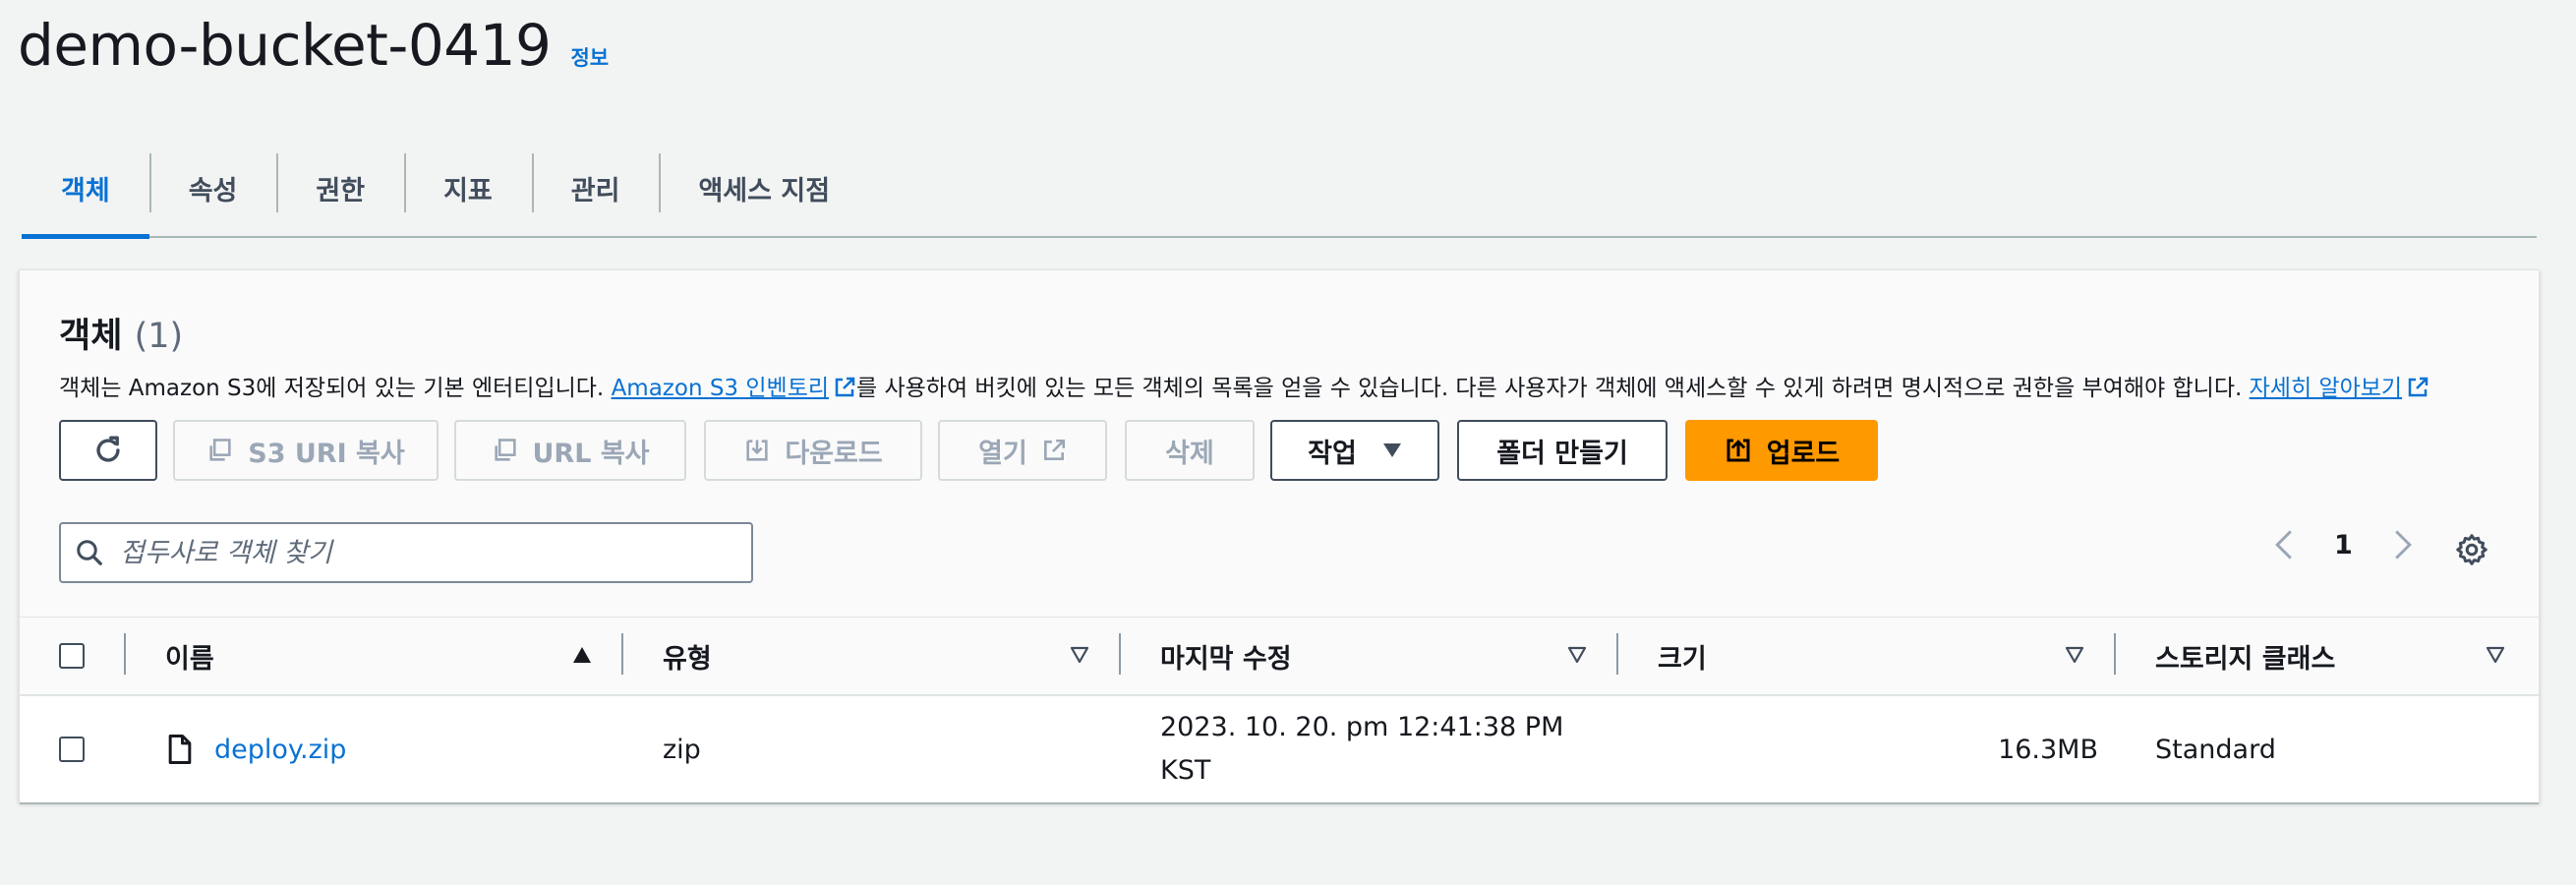 Image resolution: width=2576 pixels, height=885 pixels. Describe the element at coordinates (2284, 544) in the screenshot. I see `chevron-left-icon` at that location.